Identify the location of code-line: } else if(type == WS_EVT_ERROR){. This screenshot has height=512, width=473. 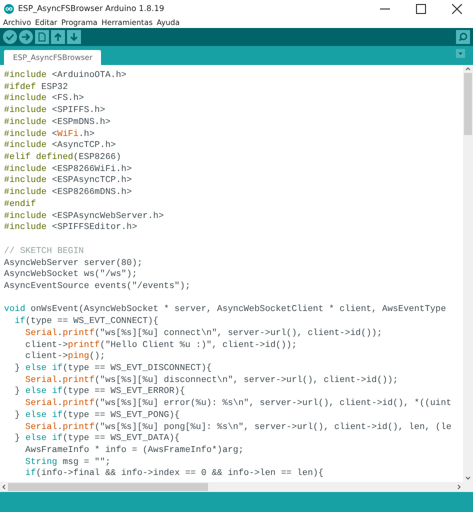
(100, 392).